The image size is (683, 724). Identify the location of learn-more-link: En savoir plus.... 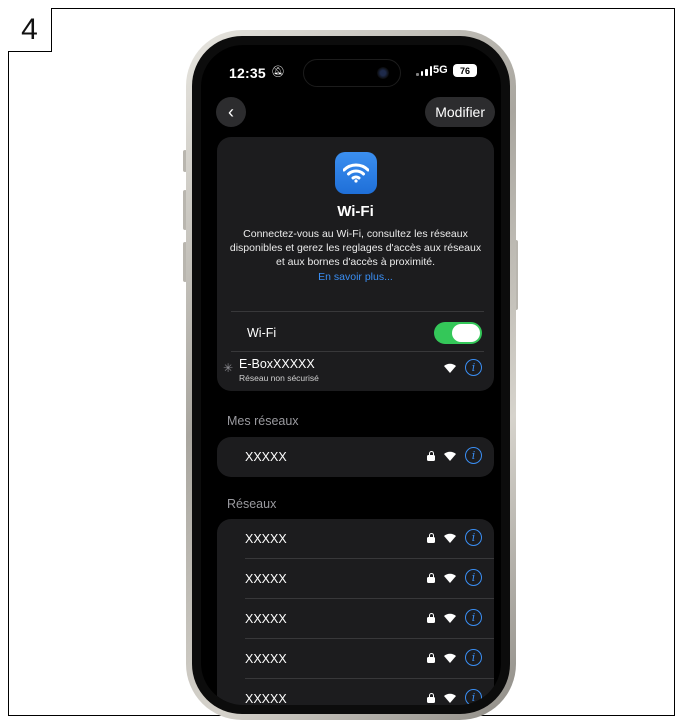
(355, 277).